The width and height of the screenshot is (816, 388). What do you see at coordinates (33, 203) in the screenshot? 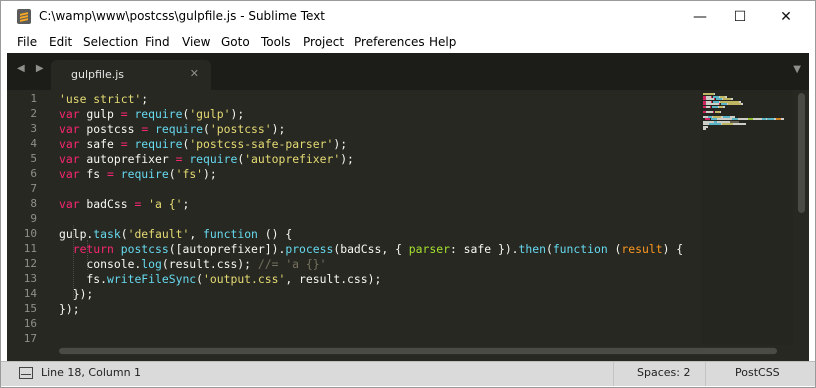
I see `line-number: 8` at bounding box center [33, 203].